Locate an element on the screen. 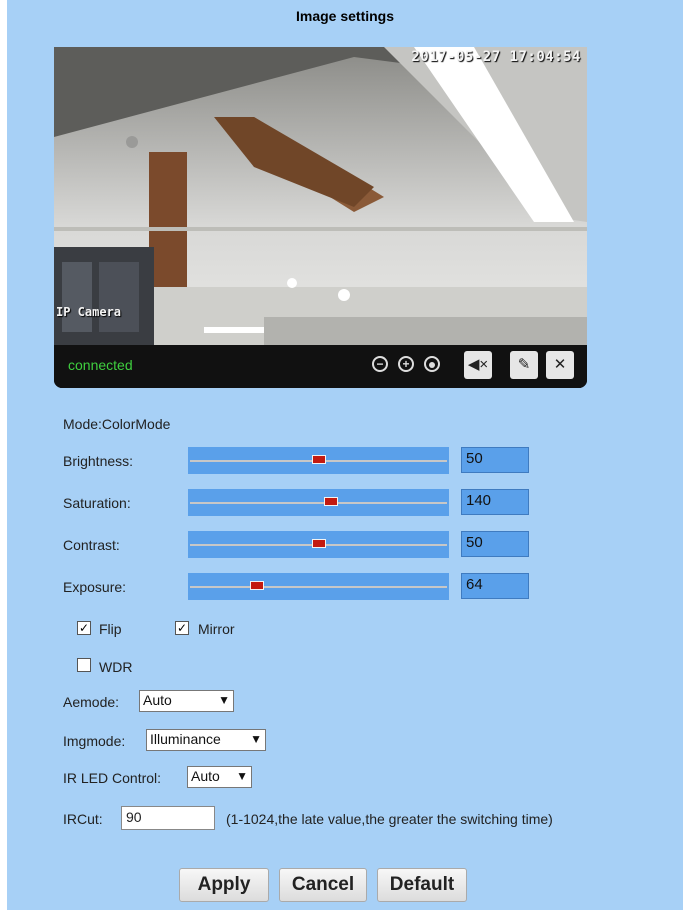 The height and width of the screenshot is (910, 683). apply-button: Apply is located at coordinates (224, 885).